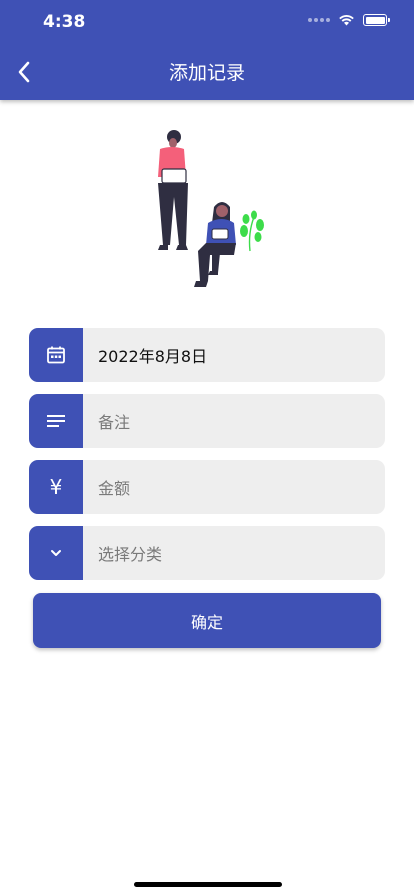  I want to click on category-field: 选择分类, so click(207, 553).